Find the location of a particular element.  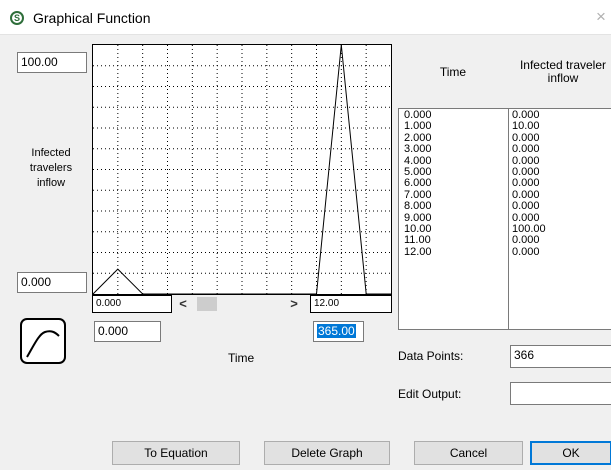

x-axis-label: Time is located at coordinates (241, 358).